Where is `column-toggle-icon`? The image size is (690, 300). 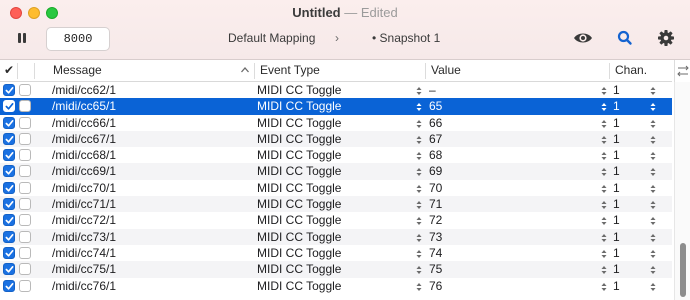
column-toggle-icon is located at coordinates (682, 71).